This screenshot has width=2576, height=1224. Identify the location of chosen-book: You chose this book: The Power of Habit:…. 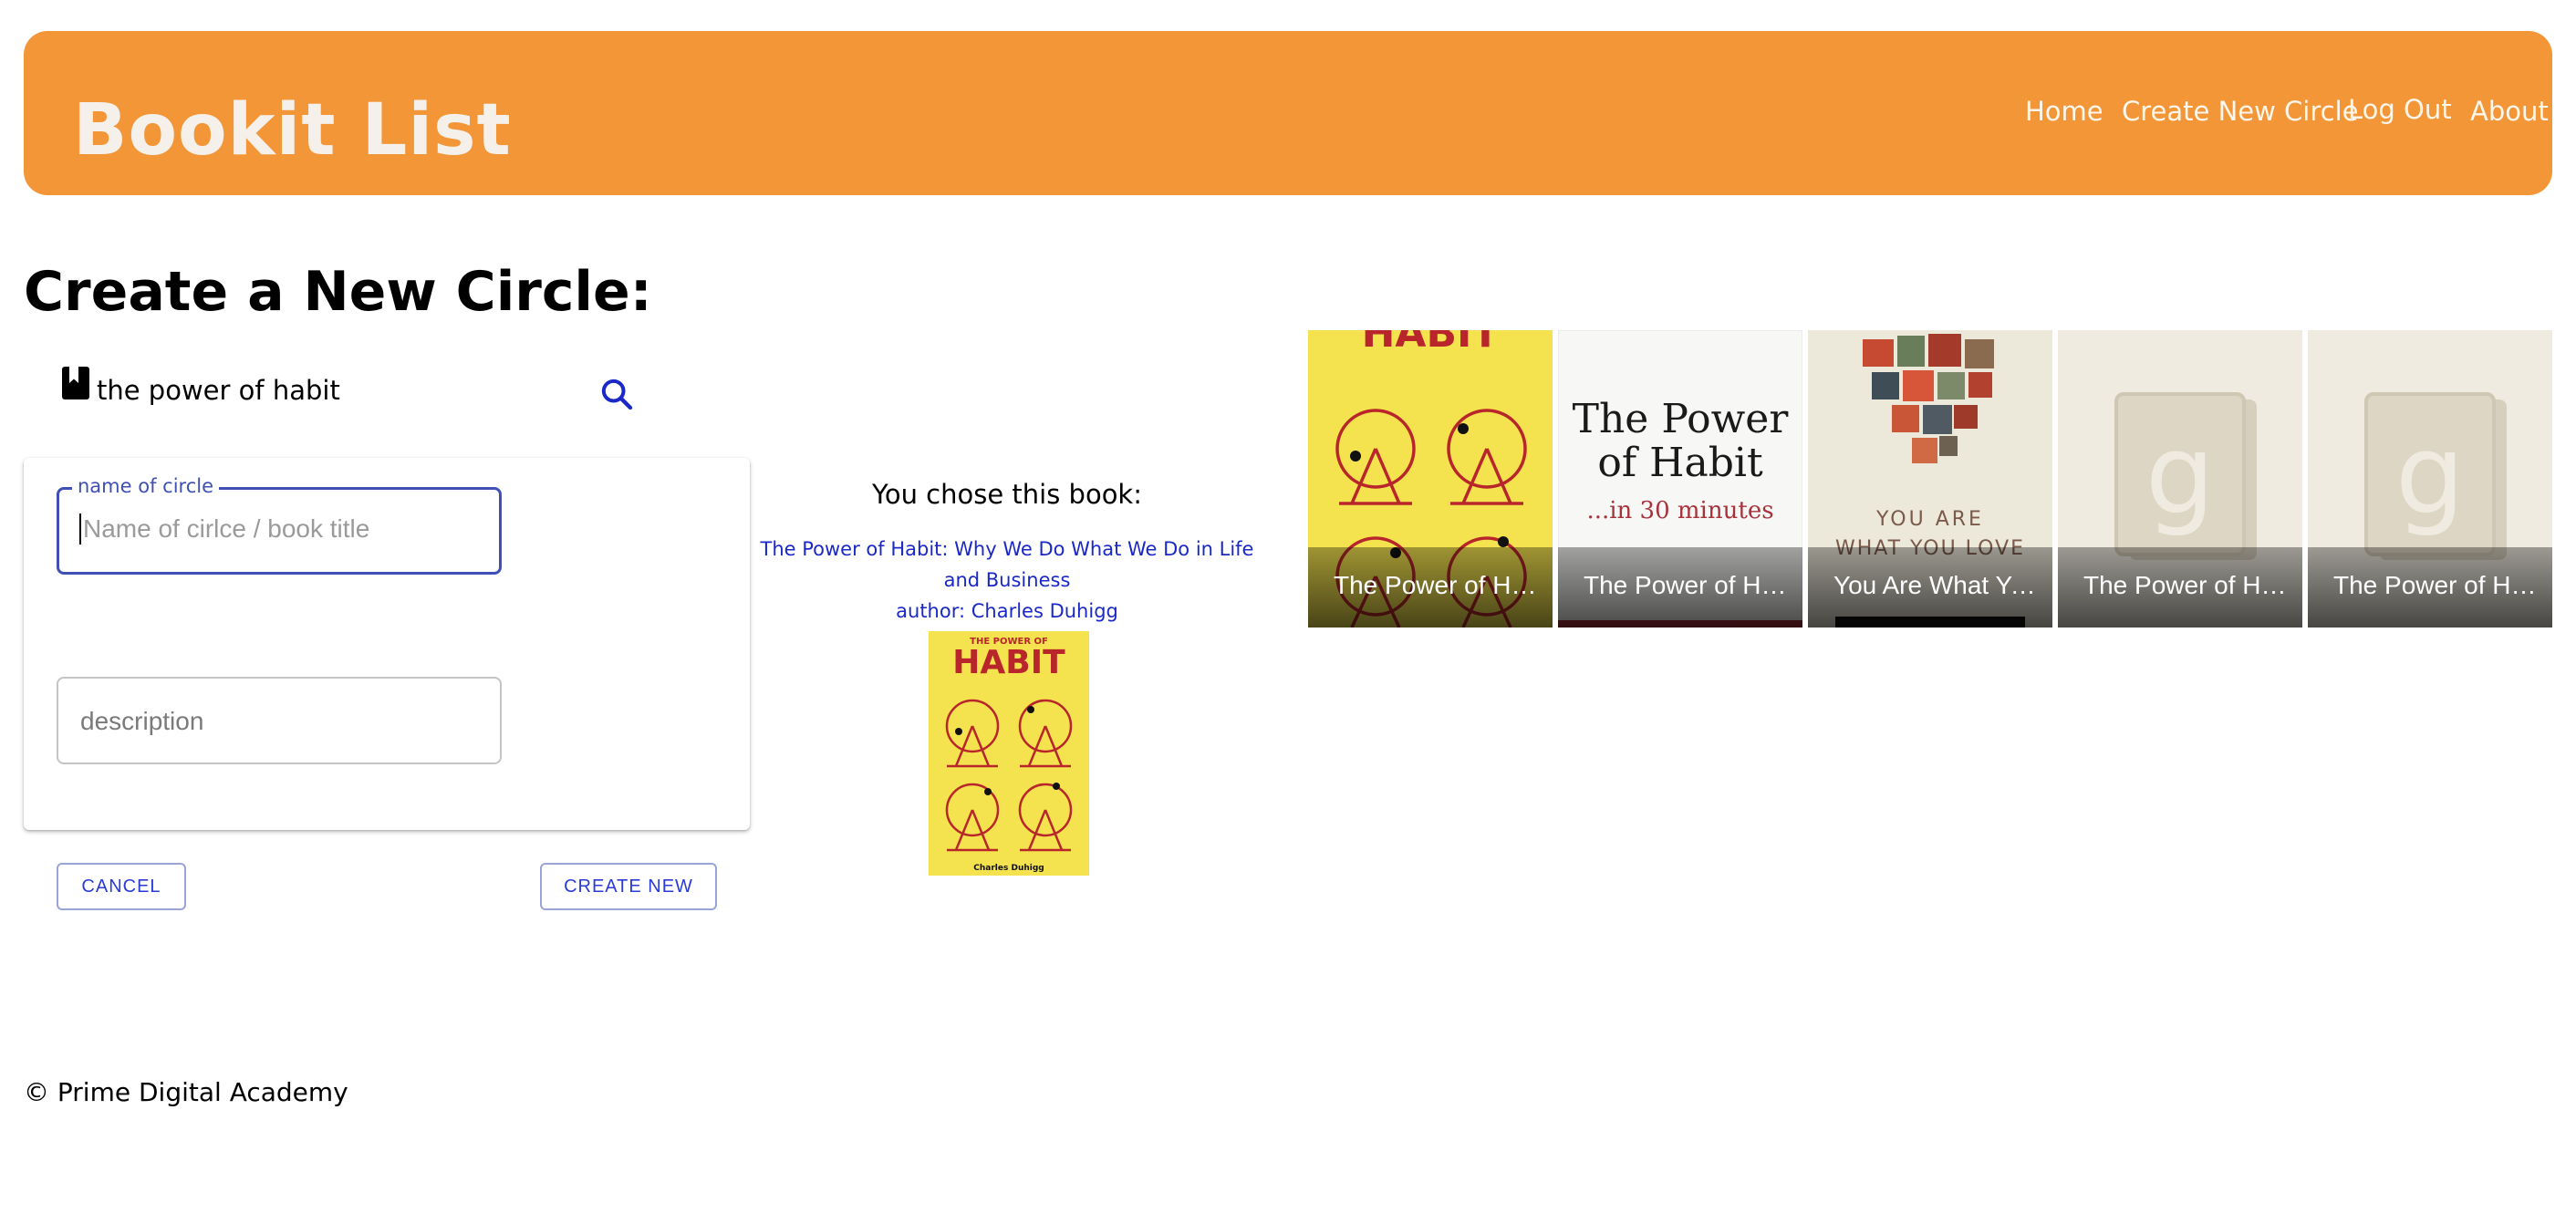
(1007, 554).